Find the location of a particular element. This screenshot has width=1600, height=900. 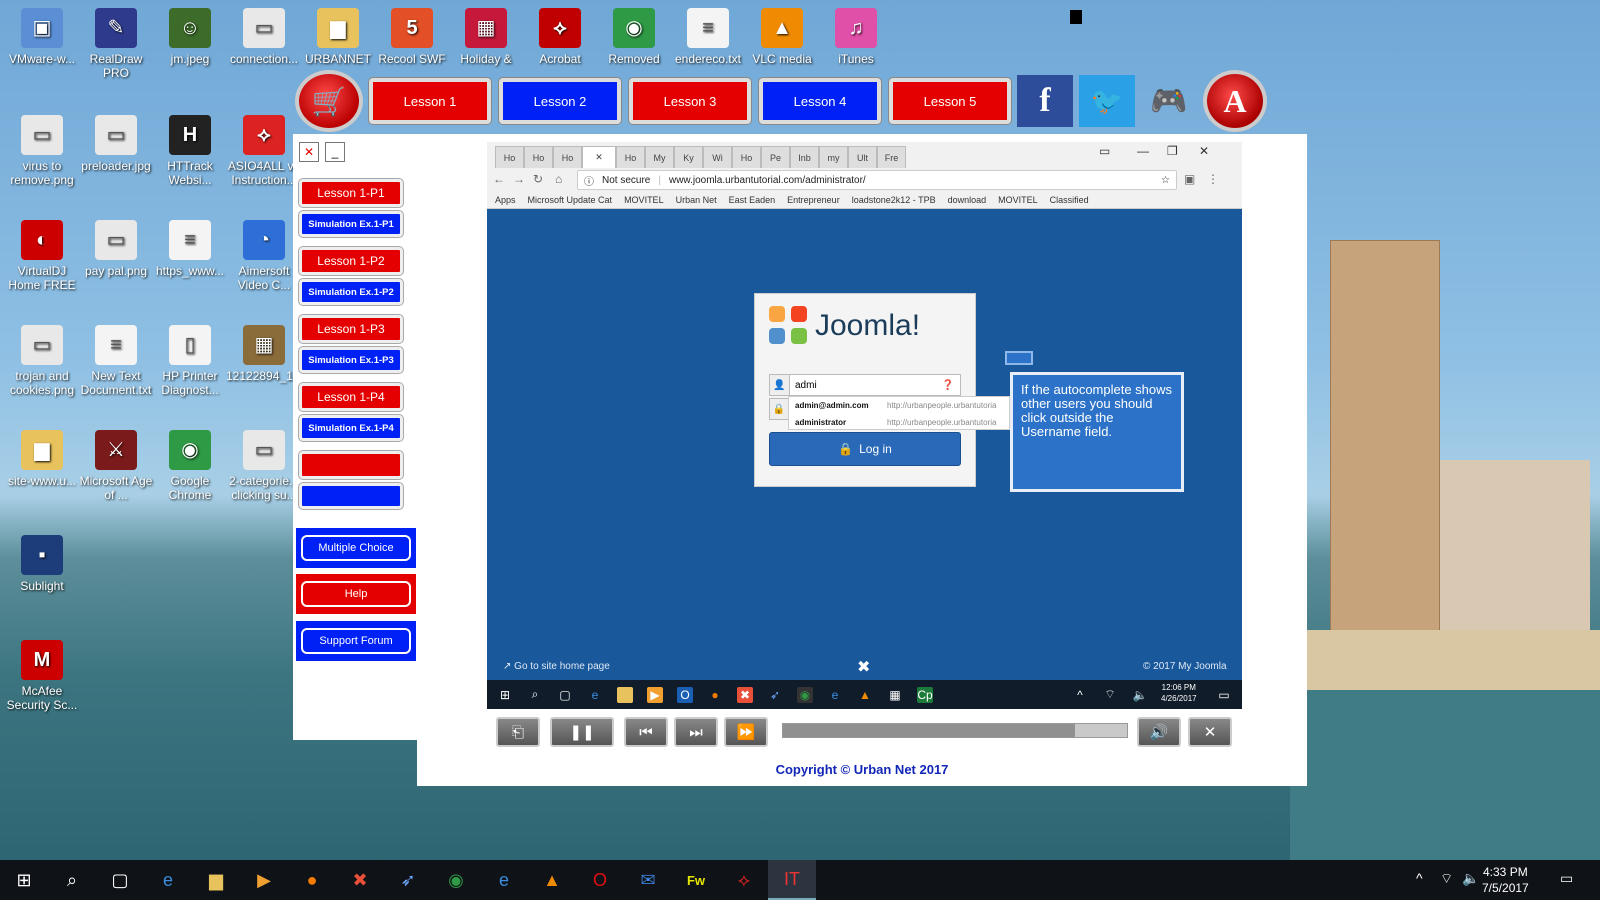

desktop-icon: ≡ New Text Document.txt is located at coordinates (116, 361).